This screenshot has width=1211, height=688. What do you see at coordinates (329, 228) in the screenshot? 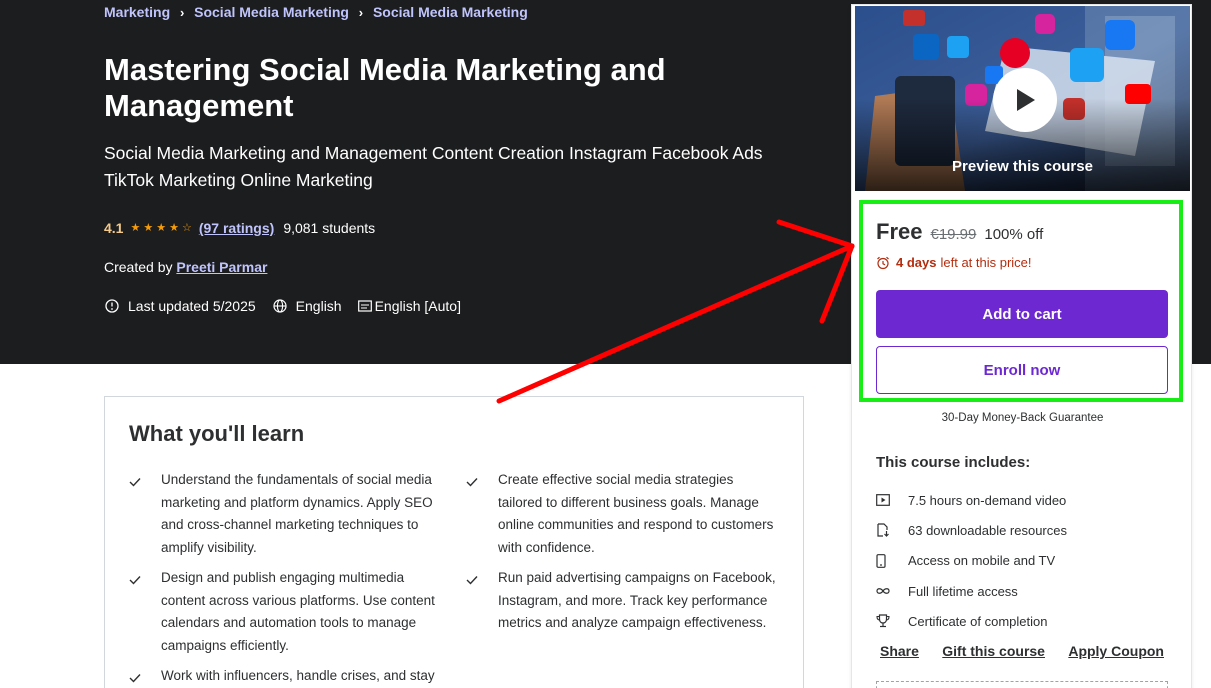
I see `students-count: 9,081 students` at bounding box center [329, 228].